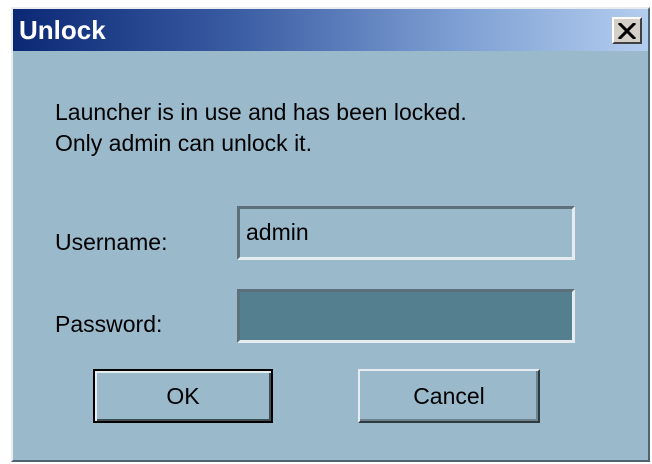  What do you see at coordinates (261, 112) in the screenshot?
I see `message-line-1: Launcher is in use and has been locked.` at bounding box center [261, 112].